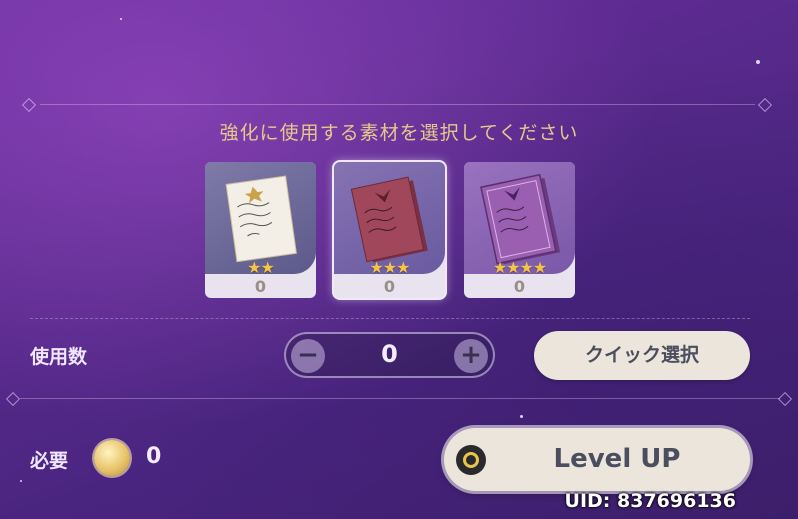 The image size is (798, 519). I want to click on lower-divider, so click(400, 398).